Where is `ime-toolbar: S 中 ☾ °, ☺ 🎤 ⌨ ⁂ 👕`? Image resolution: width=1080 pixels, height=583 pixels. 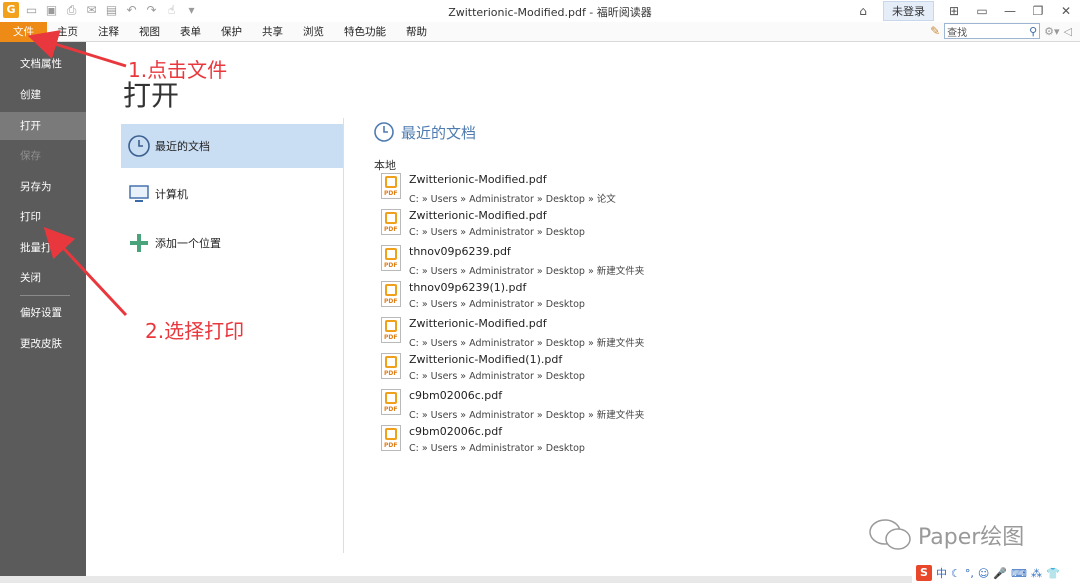
ime-toolbar: S 中 ☾ °, ☺ 🎤 ⌨ ⁂ 👕 is located at coordinates (996, 573).